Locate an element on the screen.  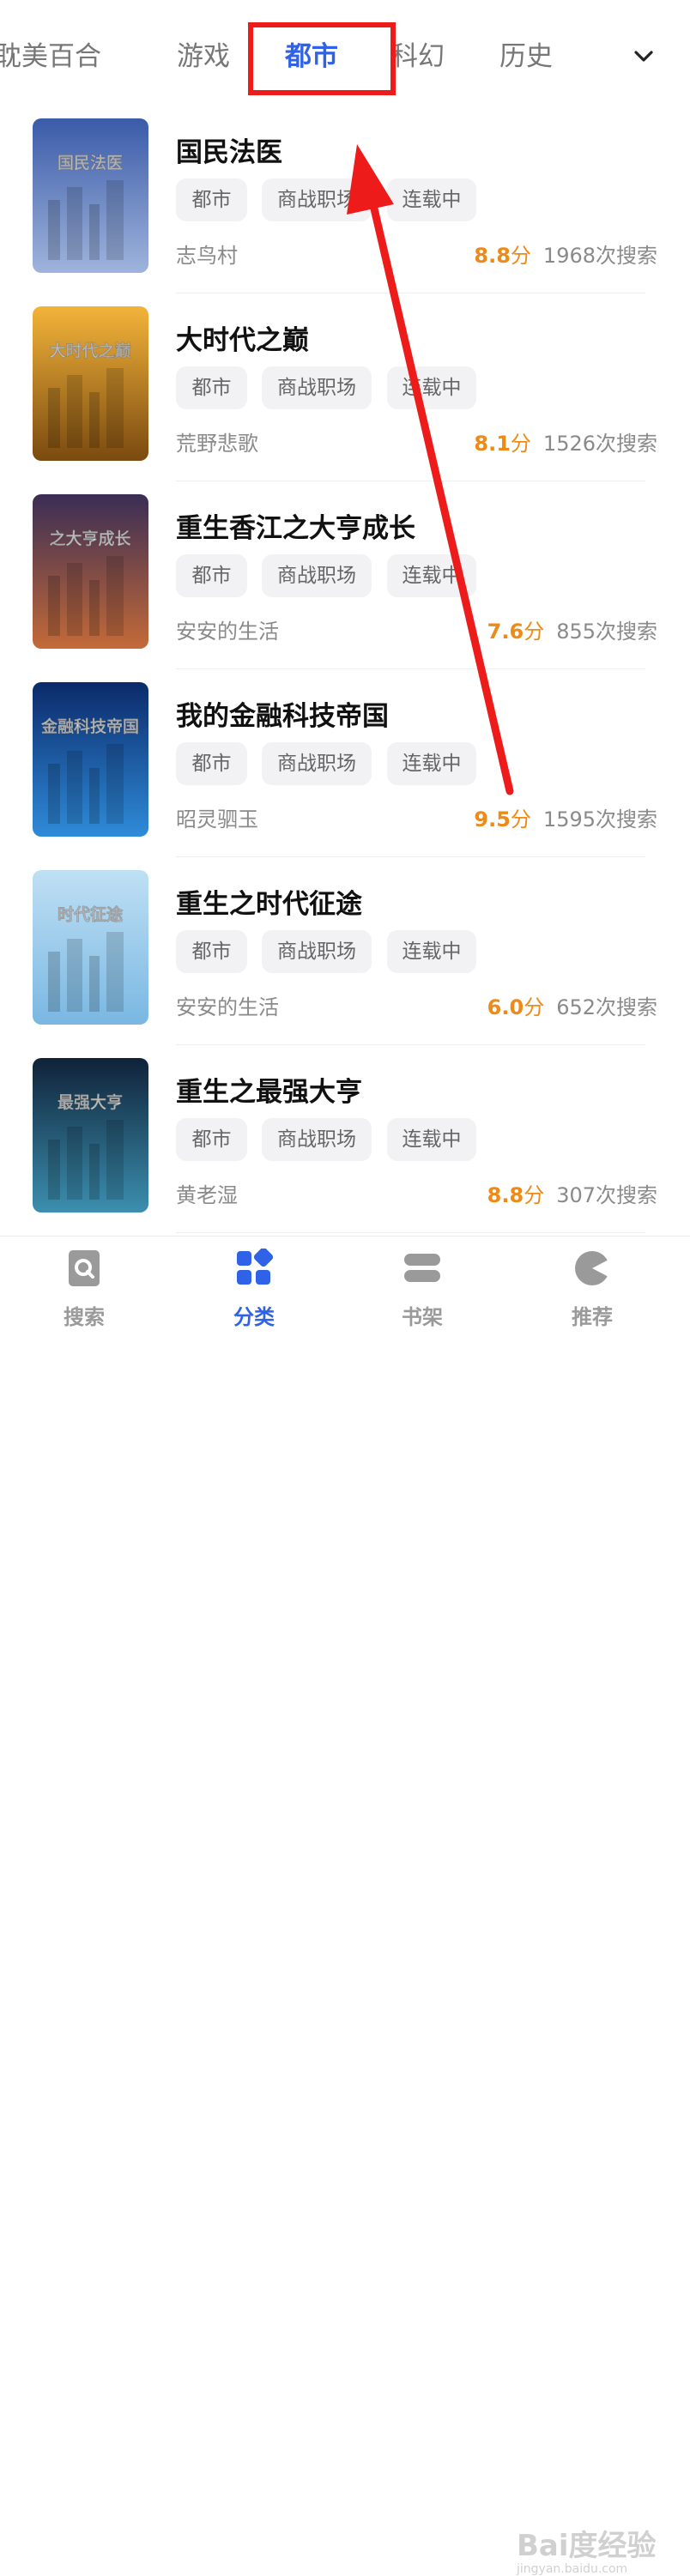
watermark-text: Bai度经验 is located at coordinates (587, 2546).